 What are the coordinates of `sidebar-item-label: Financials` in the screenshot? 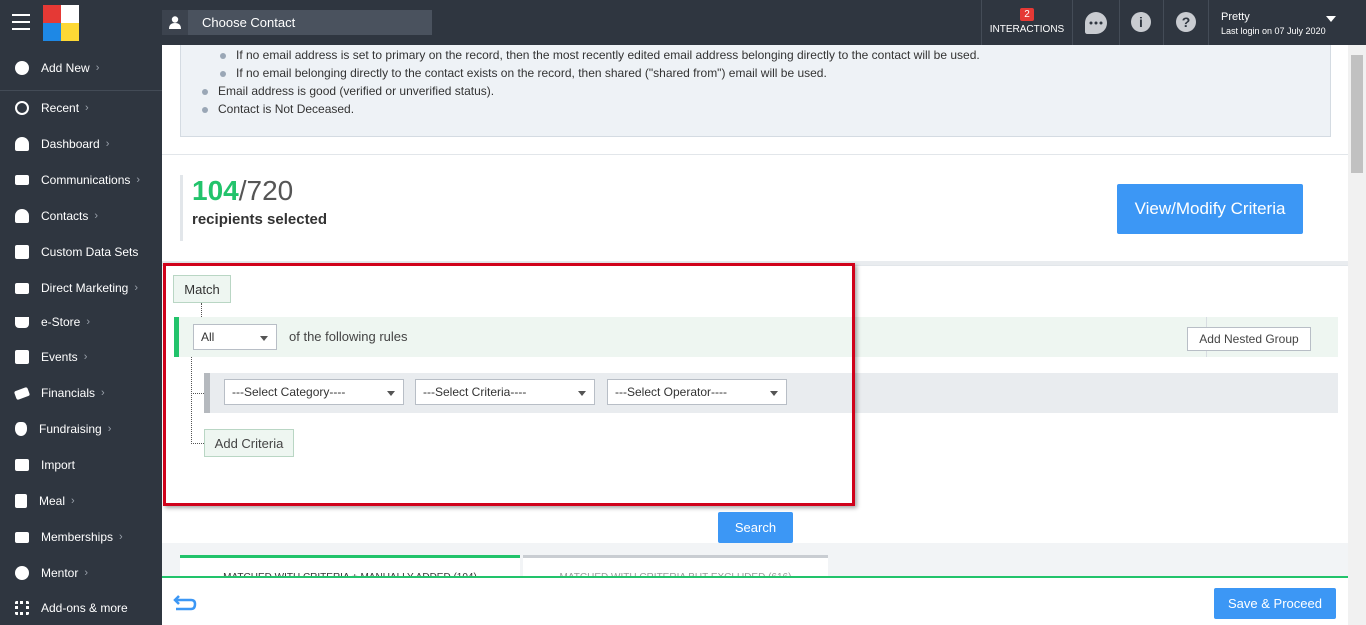 It's located at (68, 393).